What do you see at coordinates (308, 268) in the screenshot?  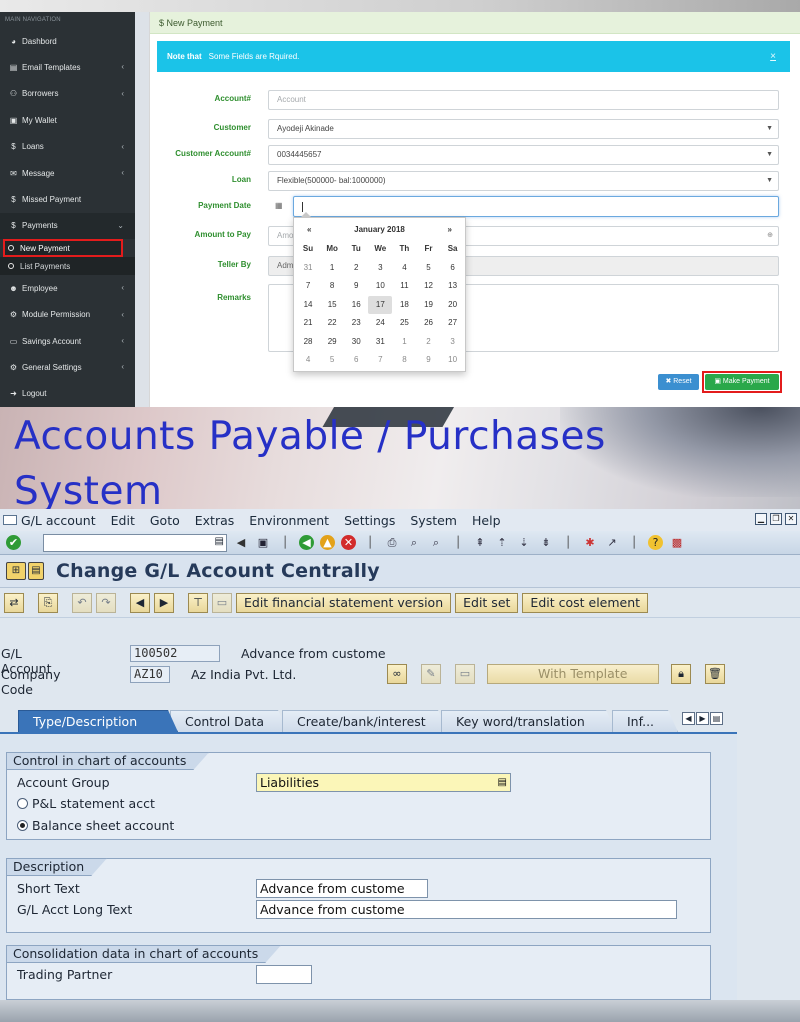 I see `calendar-day: 31` at bounding box center [308, 268].